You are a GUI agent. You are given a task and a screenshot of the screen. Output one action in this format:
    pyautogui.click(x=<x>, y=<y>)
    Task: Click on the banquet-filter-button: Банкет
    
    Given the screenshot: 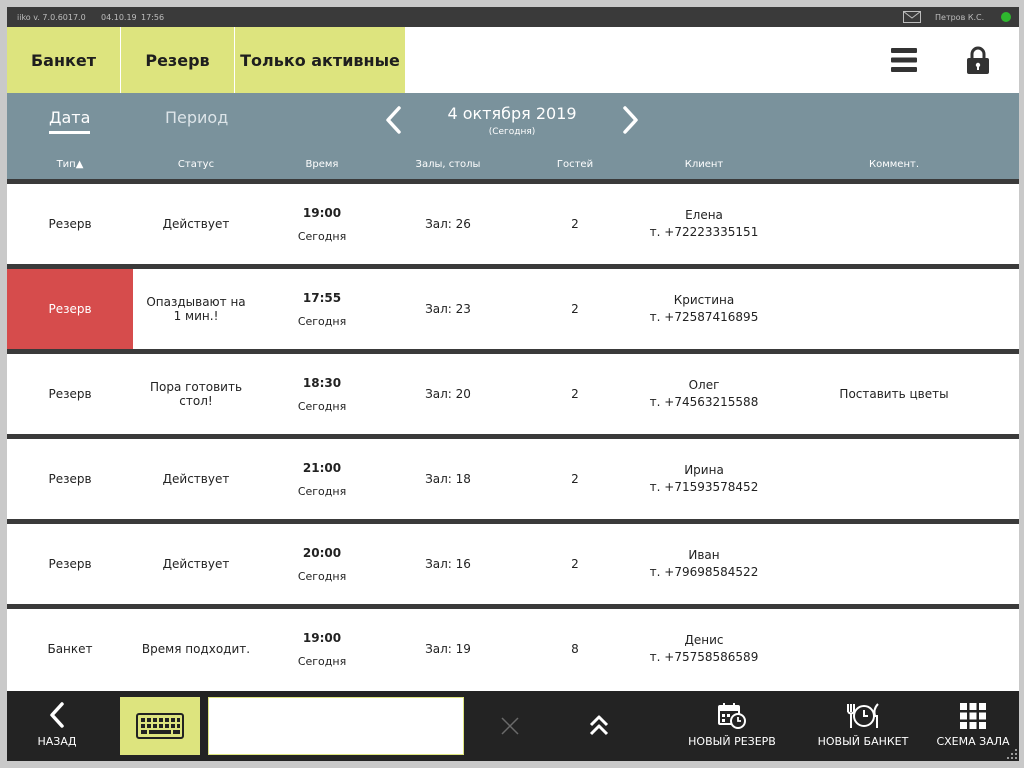 What is the action you would take?
    pyautogui.click(x=63, y=60)
    